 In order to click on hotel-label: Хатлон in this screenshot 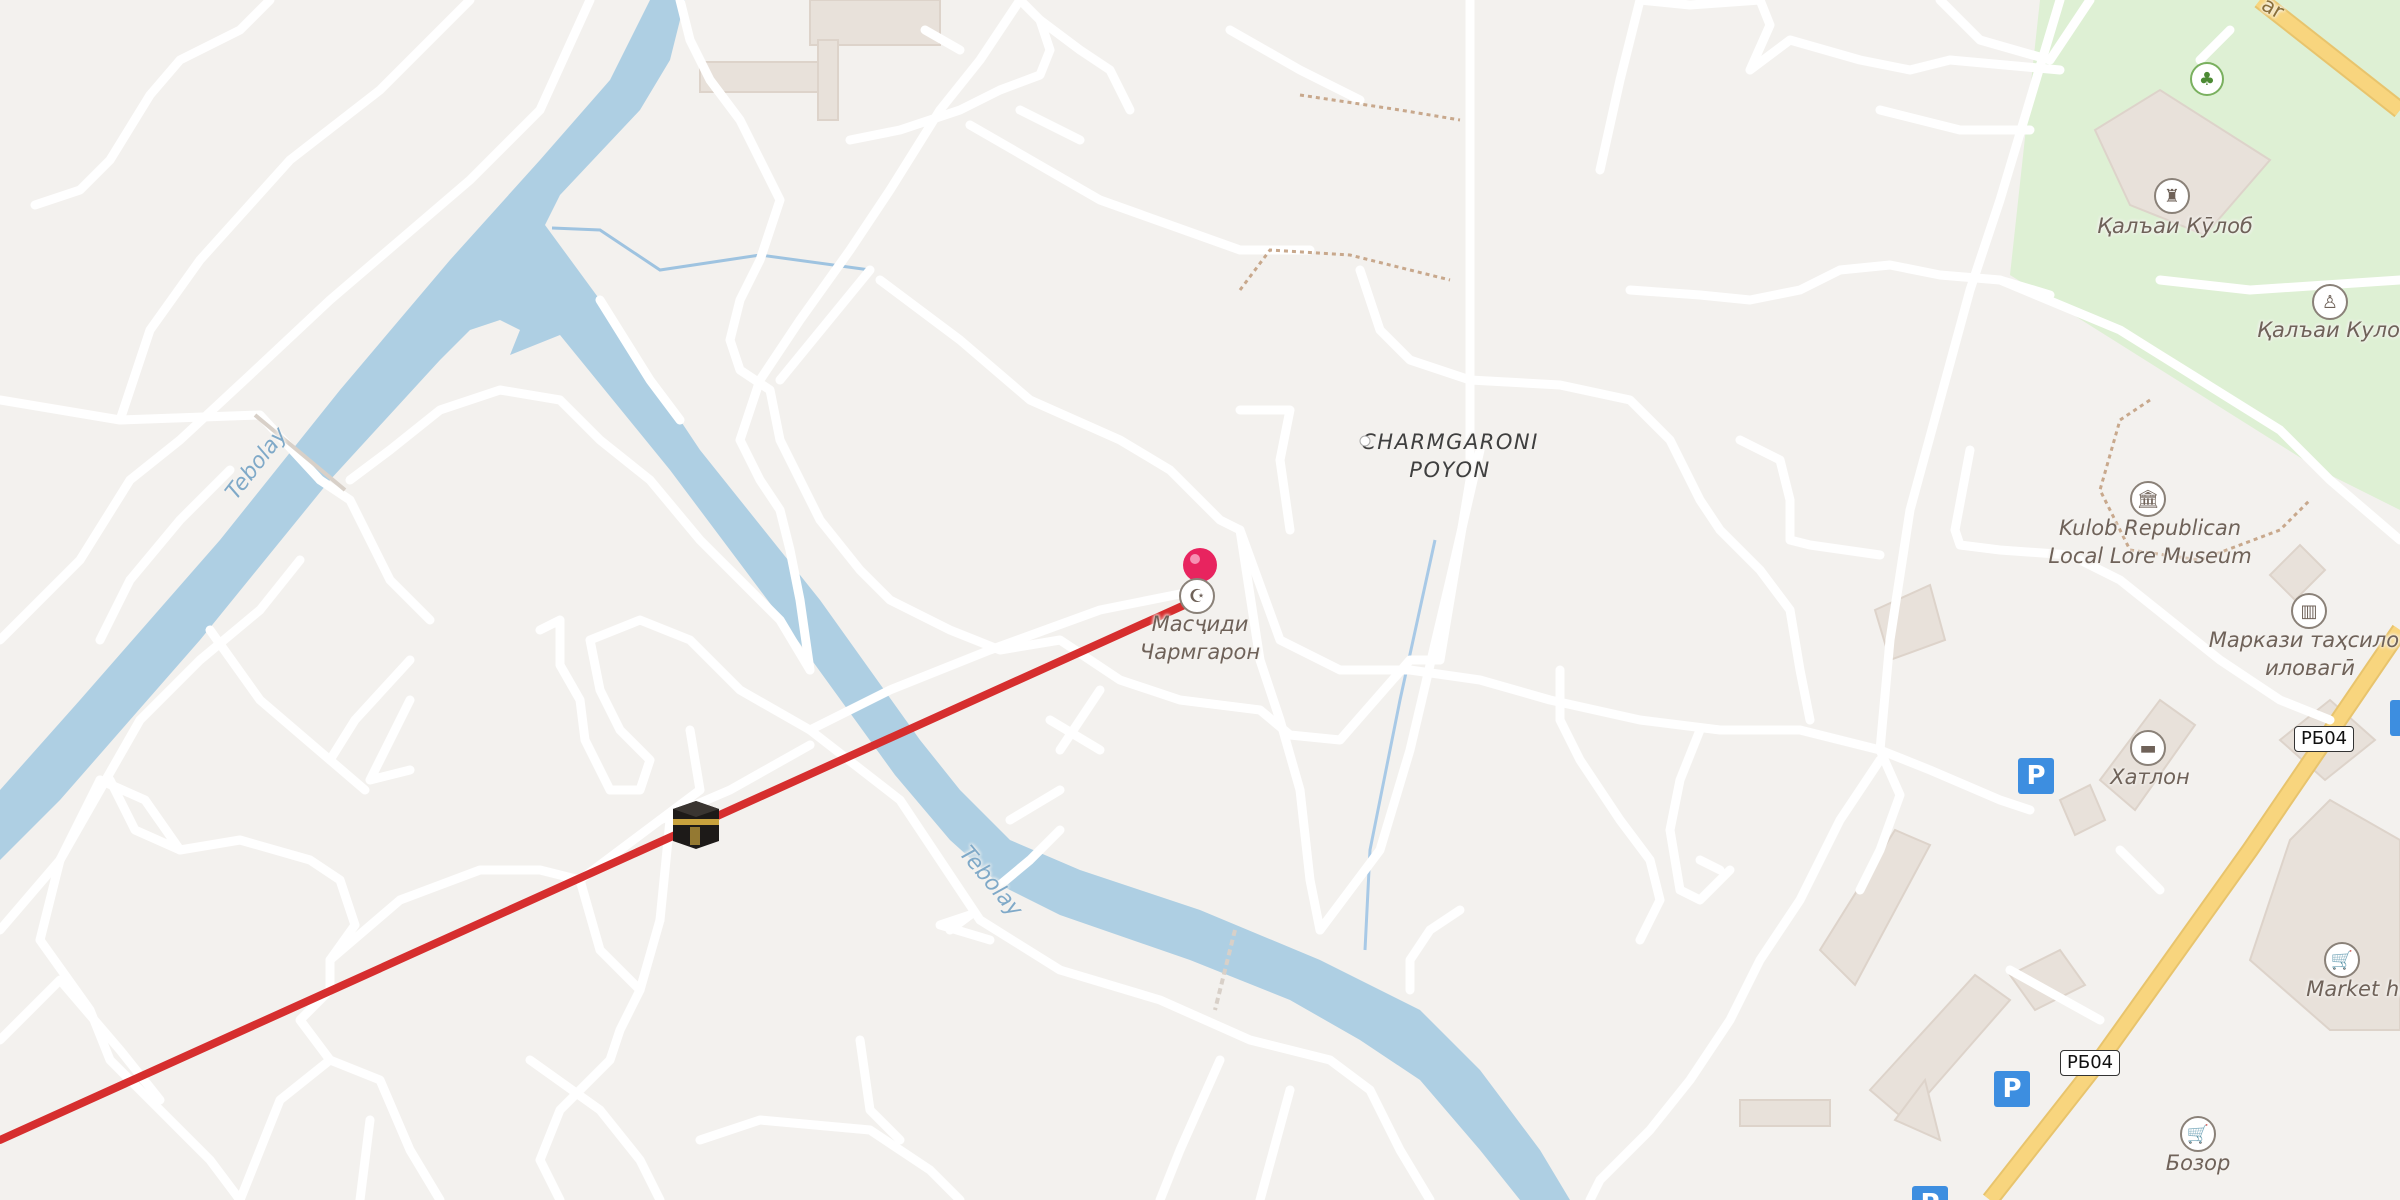, I will do `click(2150, 777)`.